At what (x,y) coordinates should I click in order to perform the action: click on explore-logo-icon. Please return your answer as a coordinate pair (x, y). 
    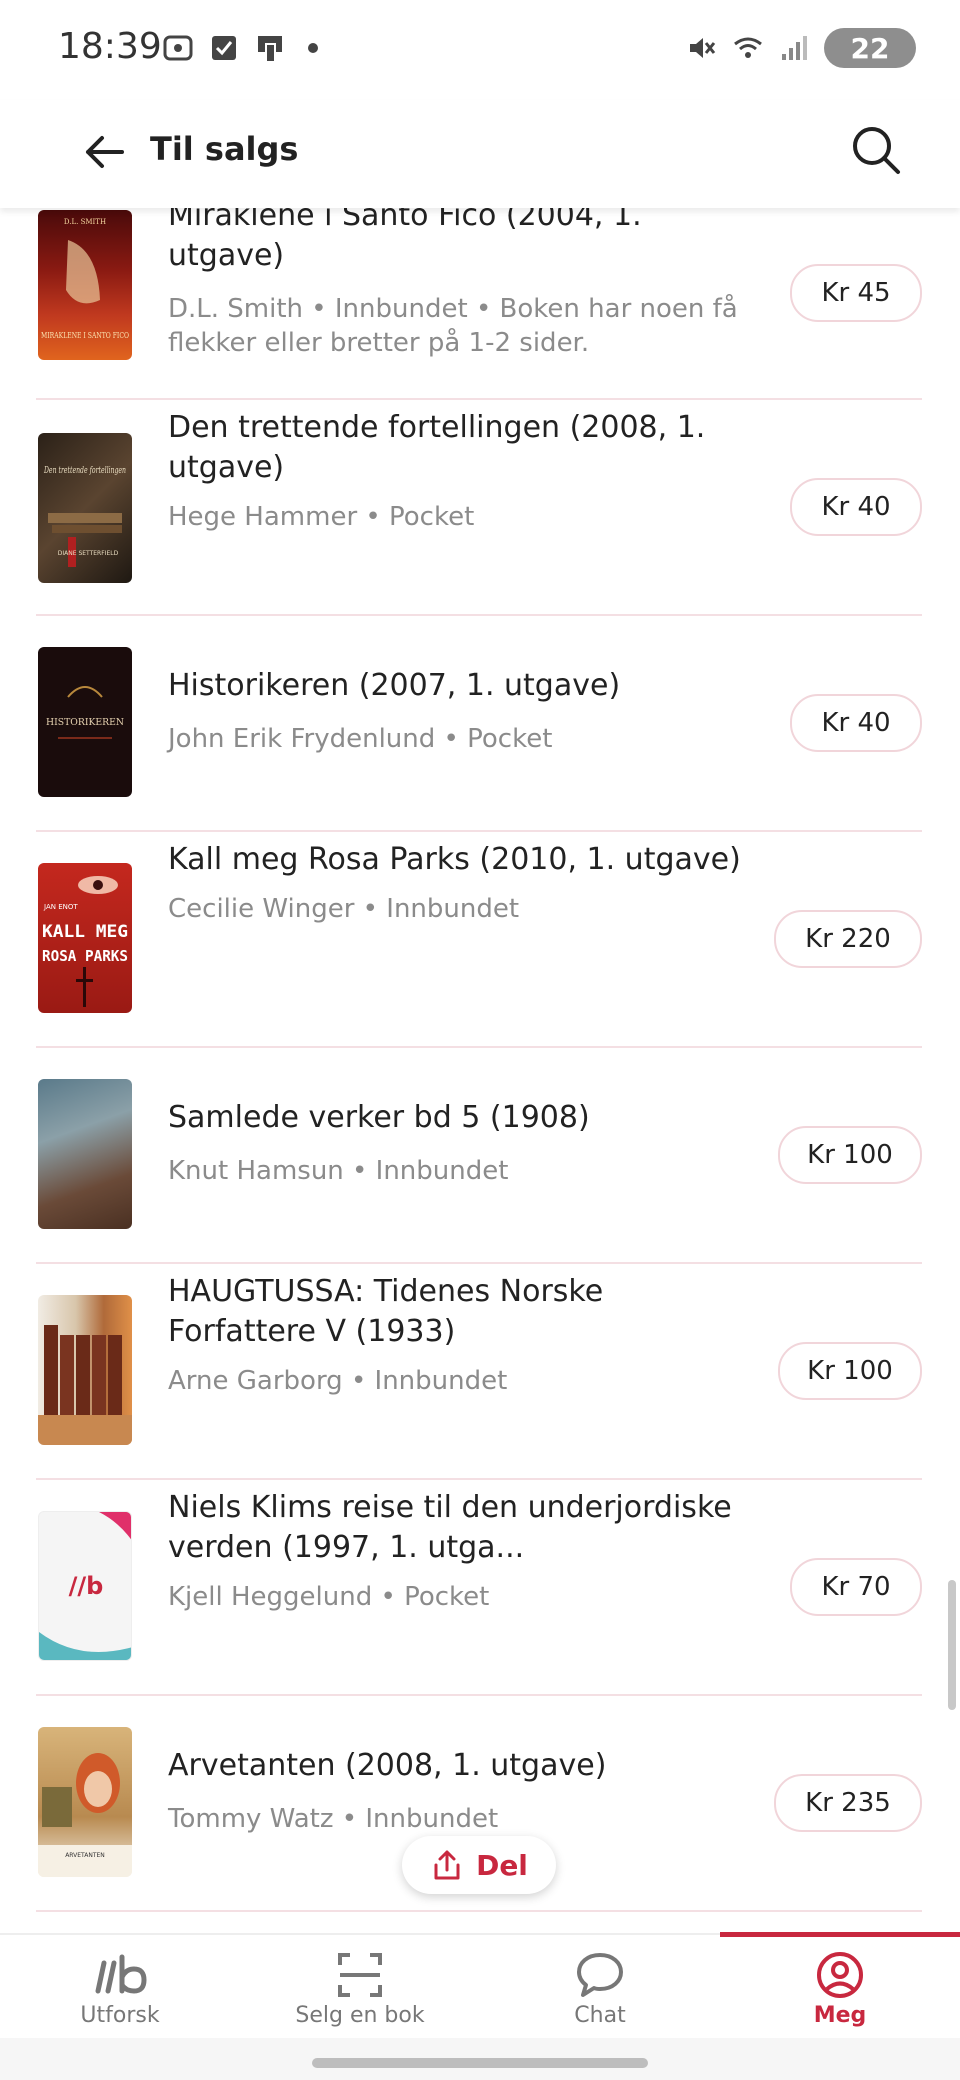
    Looking at the image, I should click on (120, 1975).